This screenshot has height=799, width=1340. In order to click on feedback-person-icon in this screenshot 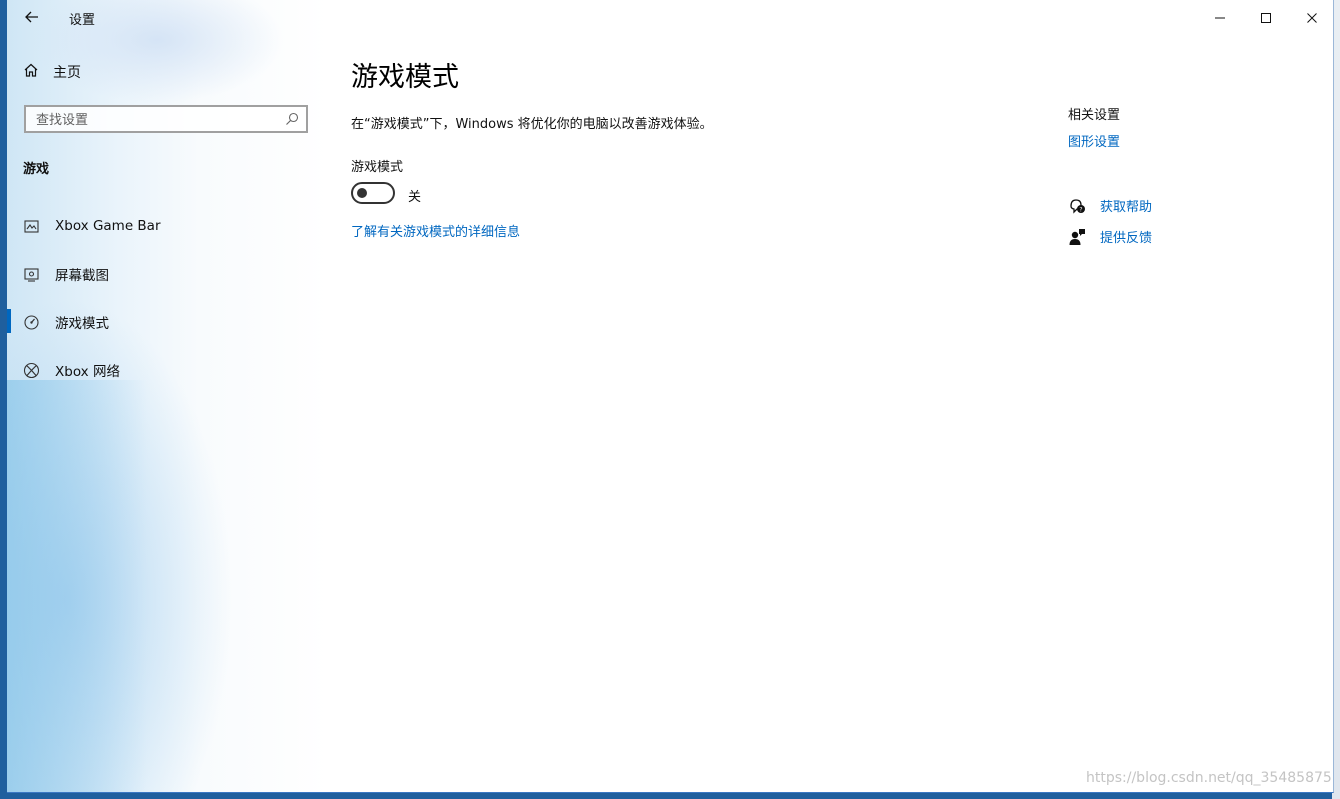, I will do `click(1077, 237)`.